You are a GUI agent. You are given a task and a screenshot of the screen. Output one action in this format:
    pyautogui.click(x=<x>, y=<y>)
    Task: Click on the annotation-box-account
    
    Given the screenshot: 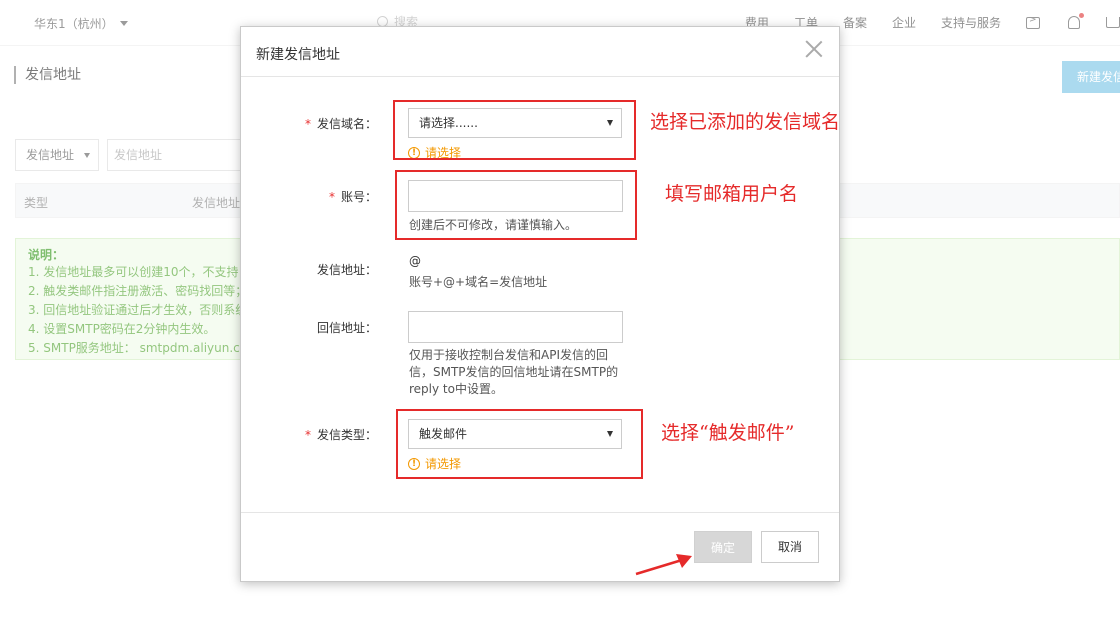 What is the action you would take?
    pyautogui.click(x=516, y=205)
    